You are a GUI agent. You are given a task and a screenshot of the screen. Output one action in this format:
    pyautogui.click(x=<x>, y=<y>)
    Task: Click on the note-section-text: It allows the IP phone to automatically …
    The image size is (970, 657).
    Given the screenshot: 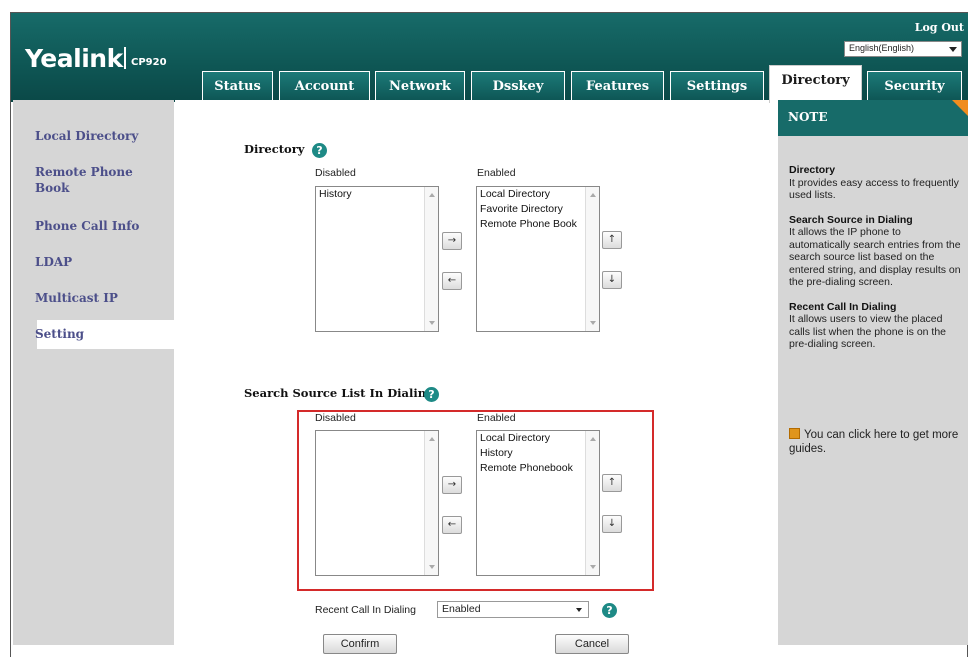 What is the action you would take?
    pyautogui.click(x=875, y=257)
    